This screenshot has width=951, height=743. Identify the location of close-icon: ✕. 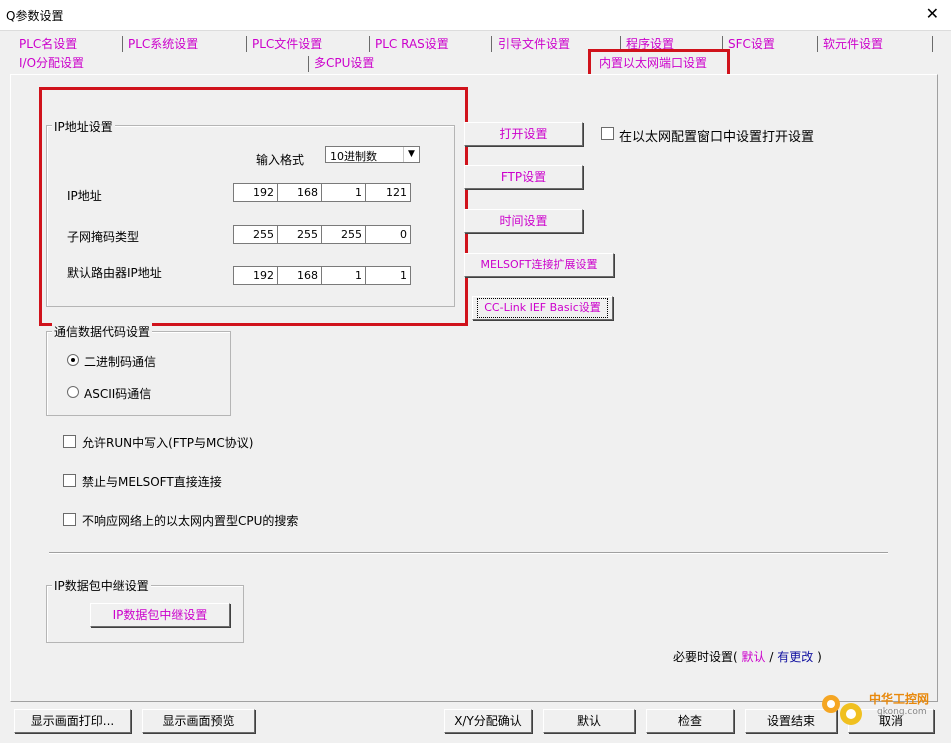
(932, 13).